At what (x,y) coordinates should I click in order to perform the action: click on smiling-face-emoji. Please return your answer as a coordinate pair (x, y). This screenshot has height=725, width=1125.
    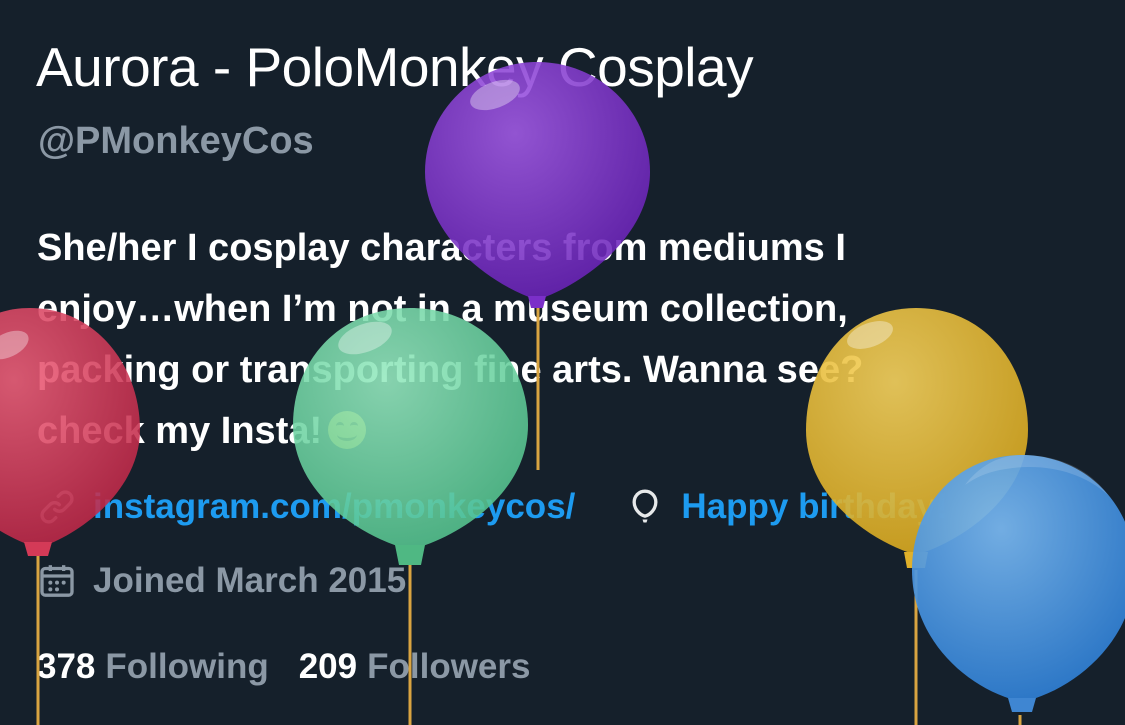
    Looking at the image, I should click on (347, 430).